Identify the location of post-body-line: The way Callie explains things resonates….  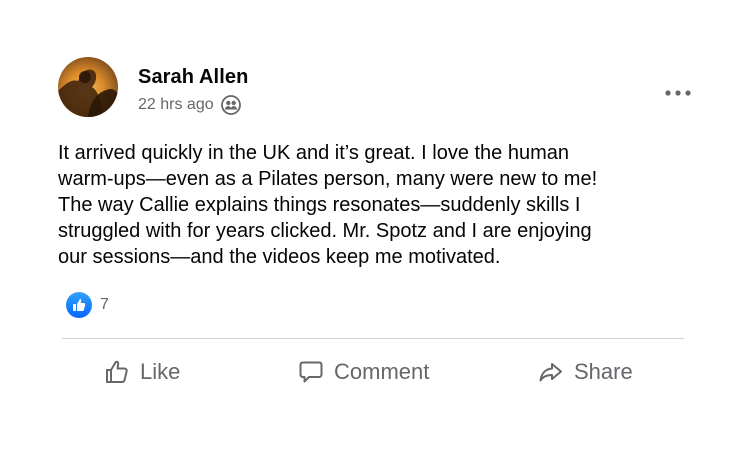
(319, 205).